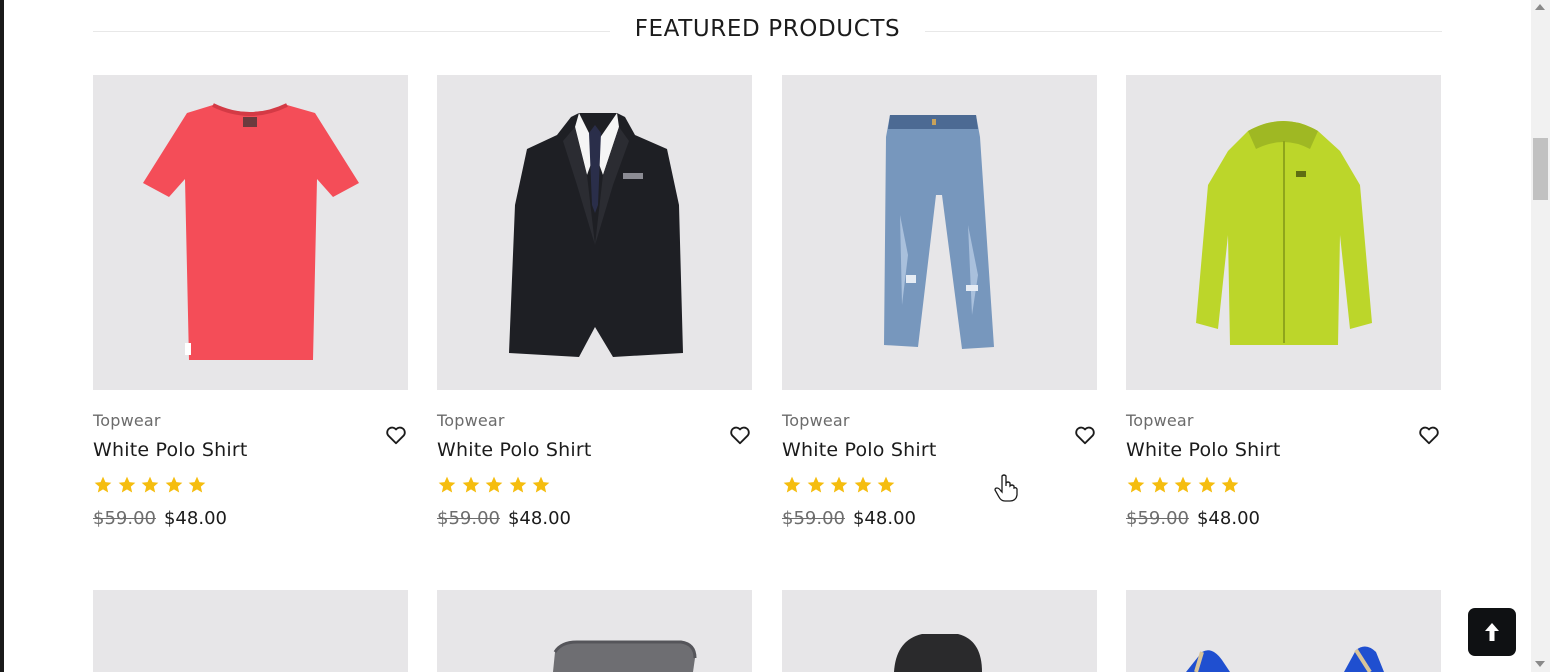 The width and height of the screenshot is (1550, 672). What do you see at coordinates (1540, 336) in the screenshot?
I see `scrollbar` at bounding box center [1540, 336].